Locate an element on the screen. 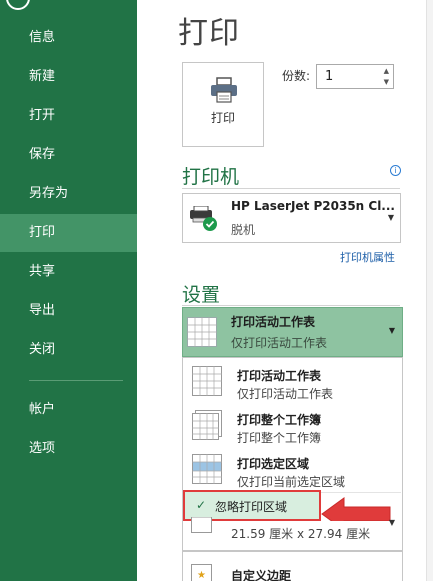 This screenshot has height=581, width=433. spin-down-icon: ▼ is located at coordinates (386, 82).